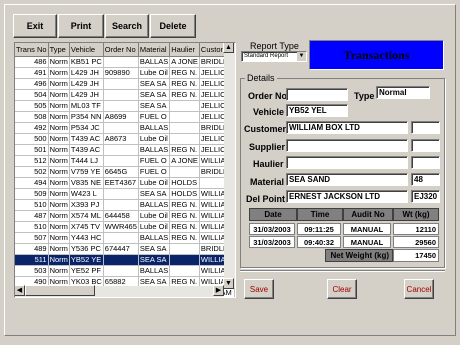  What do you see at coordinates (416, 255) in the screenshot?
I see `net-weight-value: 17450` at bounding box center [416, 255].